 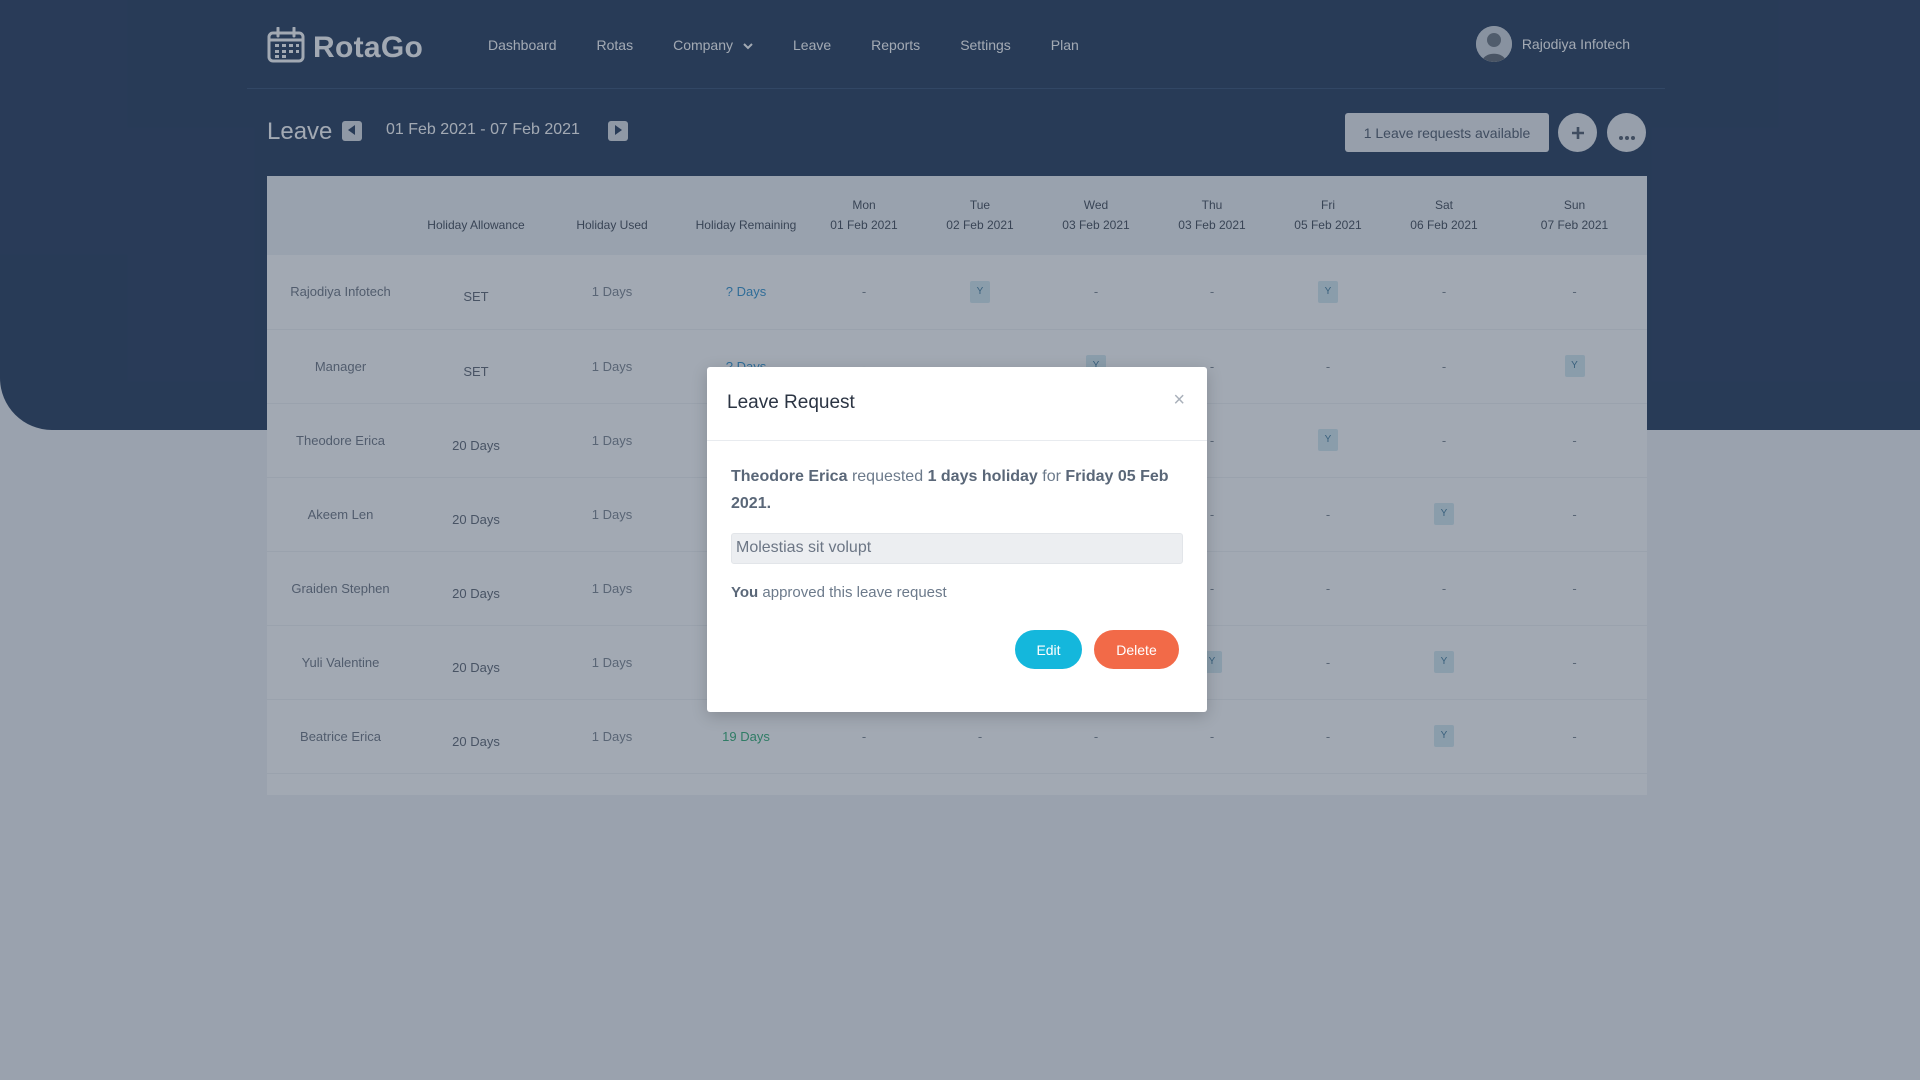 What do you see at coordinates (887, 476) in the screenshot?
I see `requested-text: requested` at bounding box center [887, 476].